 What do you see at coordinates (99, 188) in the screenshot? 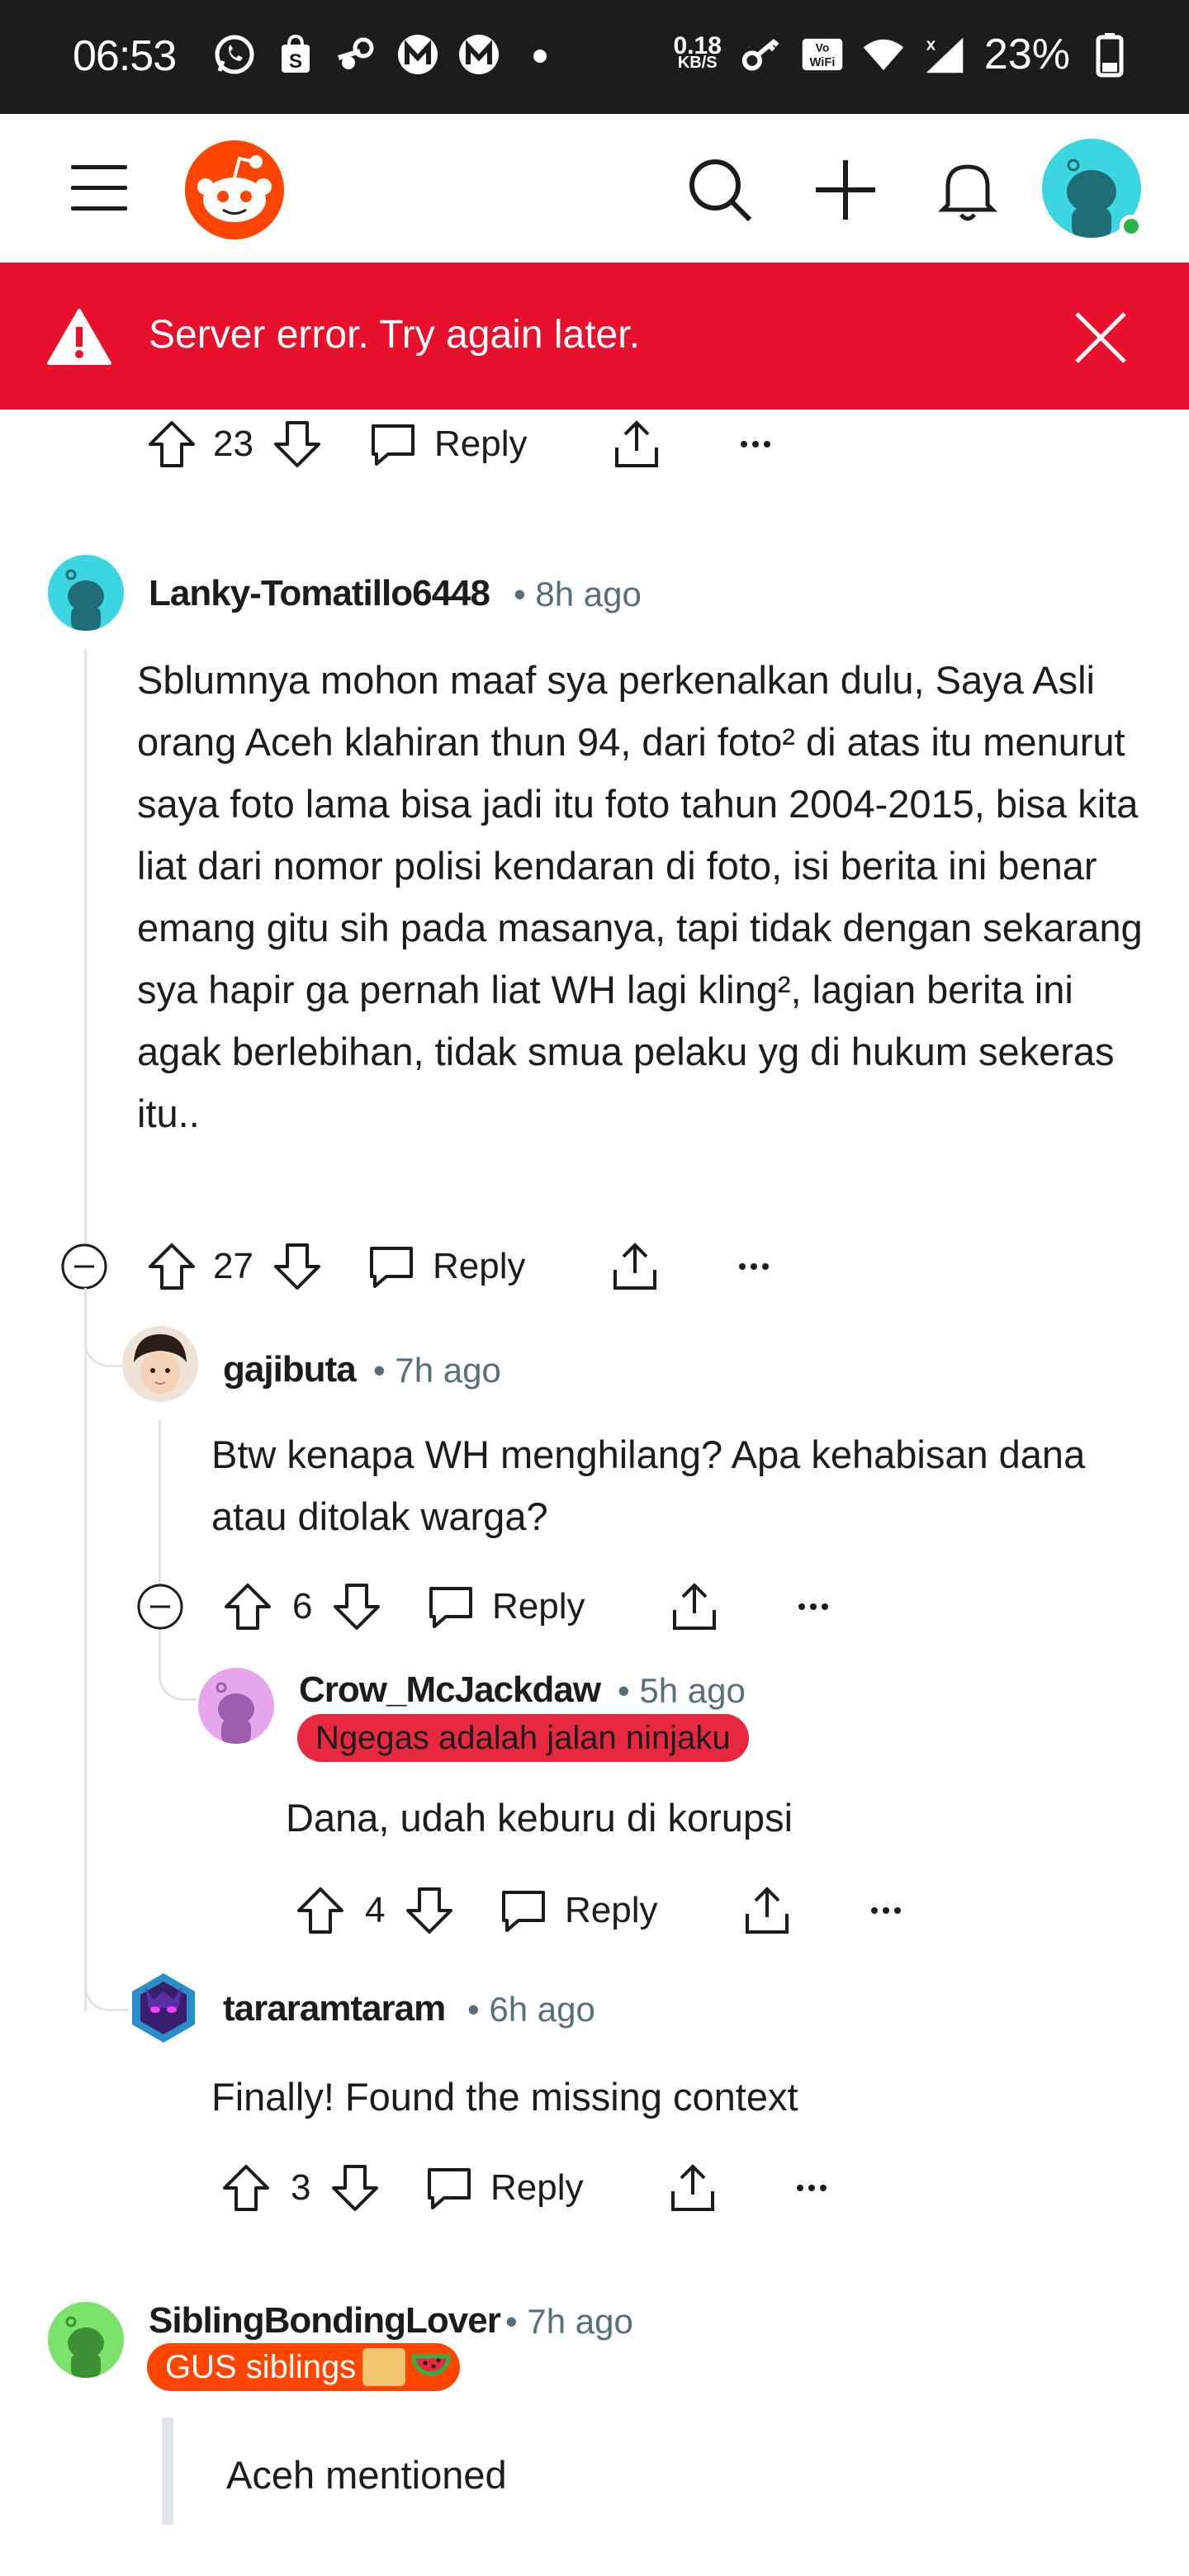
I see `menu-icon` at bounding box center [99, 188].